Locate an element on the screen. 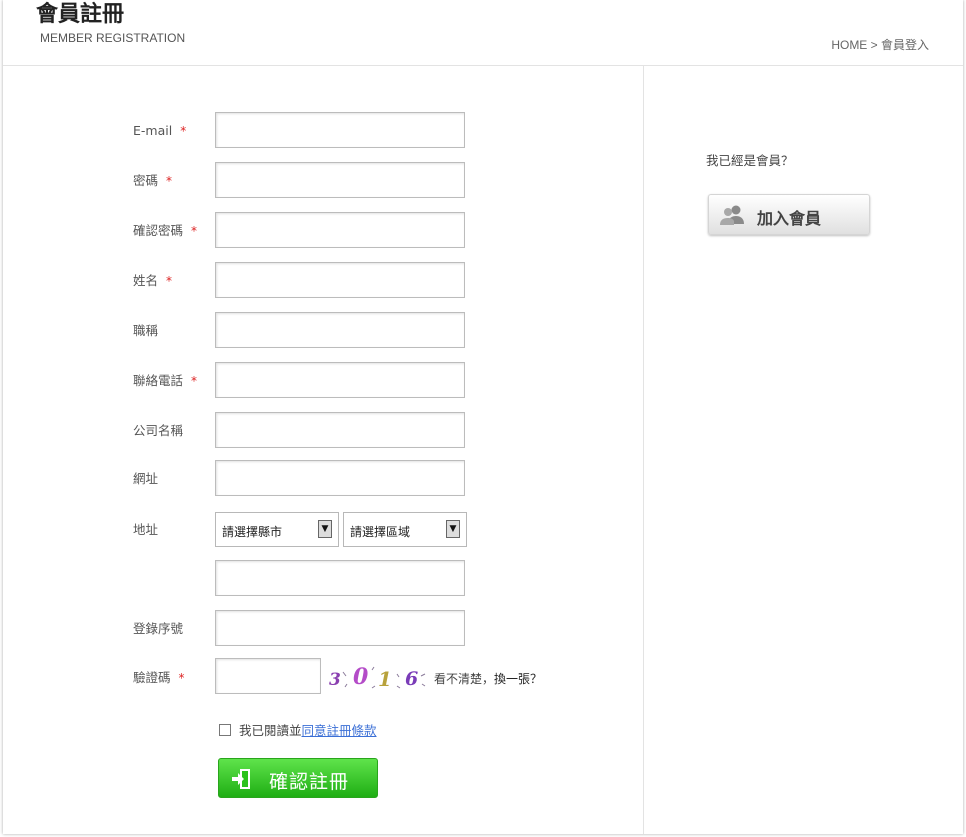  city-select: 請選擇縣市 ▼ is located at coordinates (277, 529).